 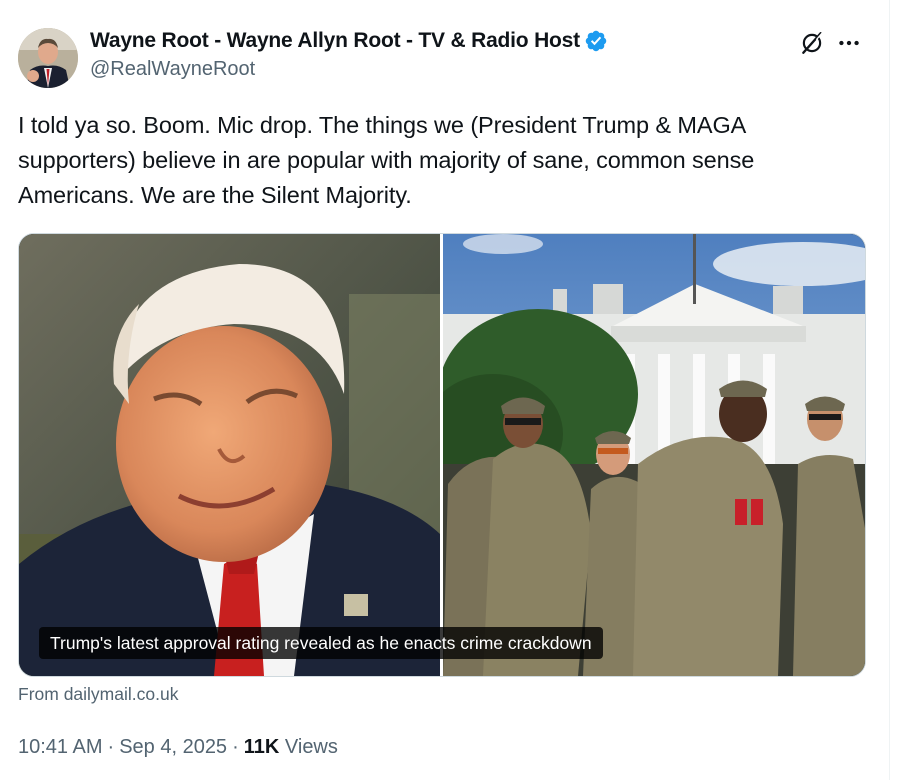 I want to click on author-handle: @RealWayneRoot, so click(x=349, y=69).